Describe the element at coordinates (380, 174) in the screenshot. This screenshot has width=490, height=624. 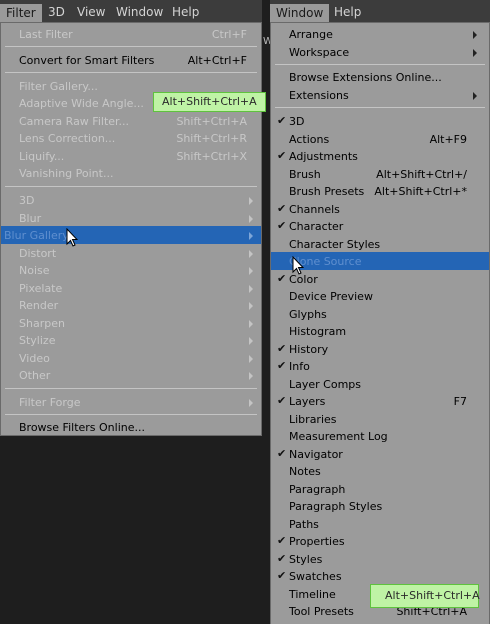
I see `menu-item-brush: Brush Alt+Shift+Ctrl+/` at that location.